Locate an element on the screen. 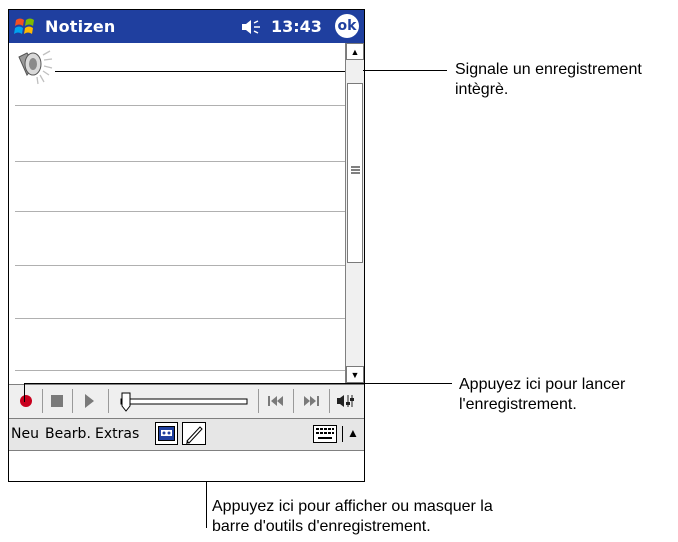 The image size is (678, 542). app-title: Notizen is located at coordinates (80, 26).